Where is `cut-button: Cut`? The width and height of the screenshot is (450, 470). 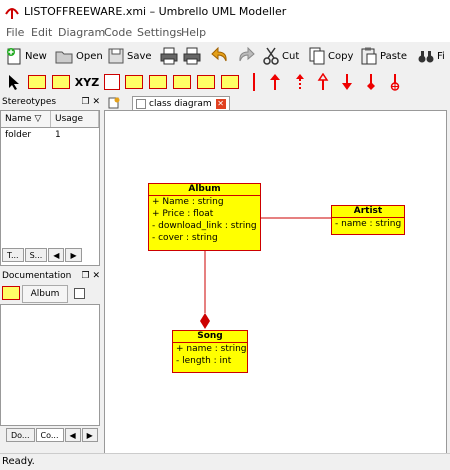
cut-button: Cut is located at coordinates (281, 56).